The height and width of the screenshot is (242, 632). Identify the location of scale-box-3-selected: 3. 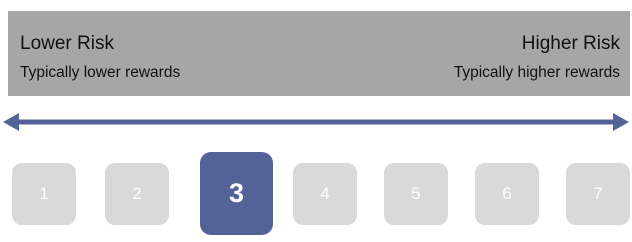
(236, 193).